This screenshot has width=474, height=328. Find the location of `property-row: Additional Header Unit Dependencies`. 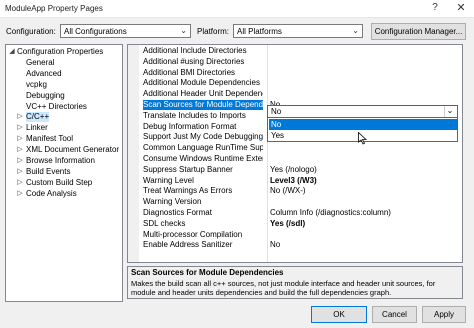

property-row: Additional Header Unit Dependencies is located at coordinates (295, 94).